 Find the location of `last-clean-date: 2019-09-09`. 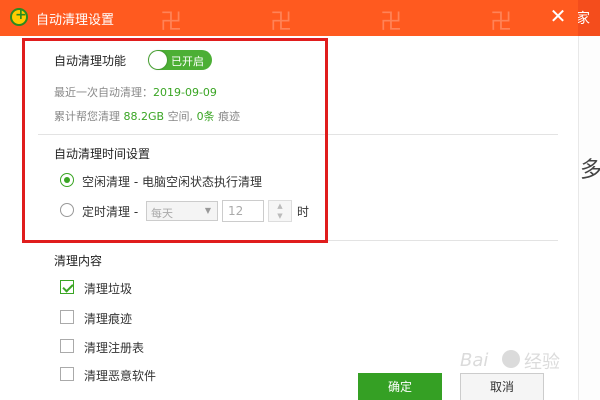

last-clean-date: 2019-09-09 is located at coordinates (185, 92).